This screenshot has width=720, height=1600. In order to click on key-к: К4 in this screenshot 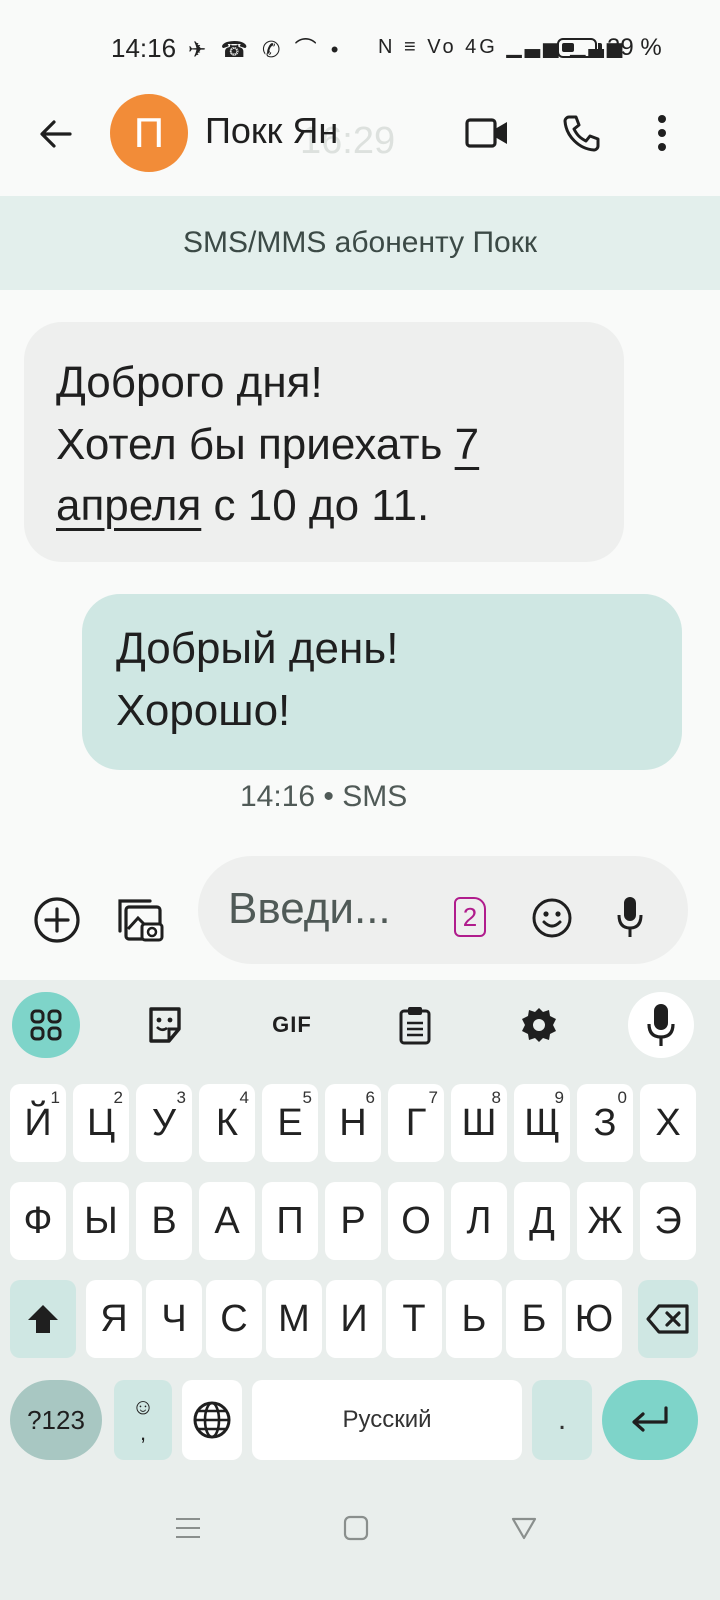, I will do `click(227, 1123)`.